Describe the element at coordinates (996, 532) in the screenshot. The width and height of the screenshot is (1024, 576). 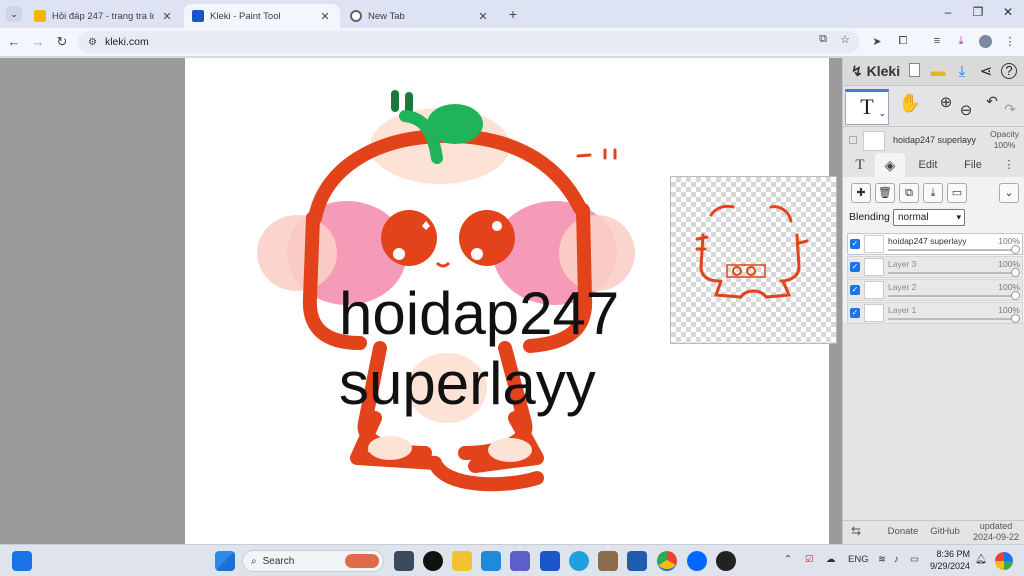
I see `updated-info: updated 2024-09-22` at that location.